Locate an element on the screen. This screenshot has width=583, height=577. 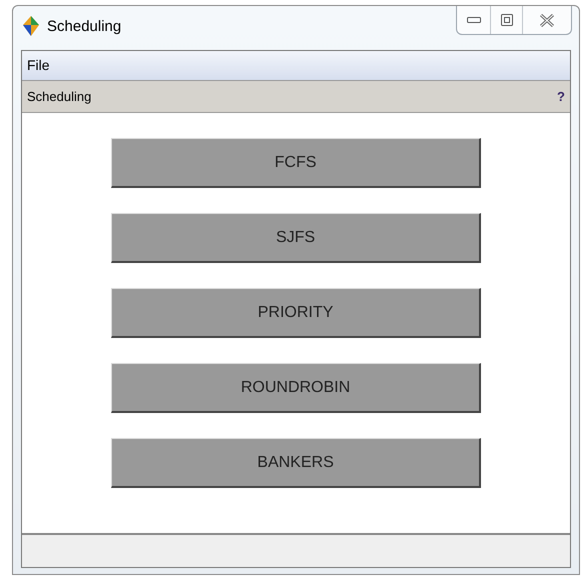
window-title: Scheduling is located at coordinates (84, 27).